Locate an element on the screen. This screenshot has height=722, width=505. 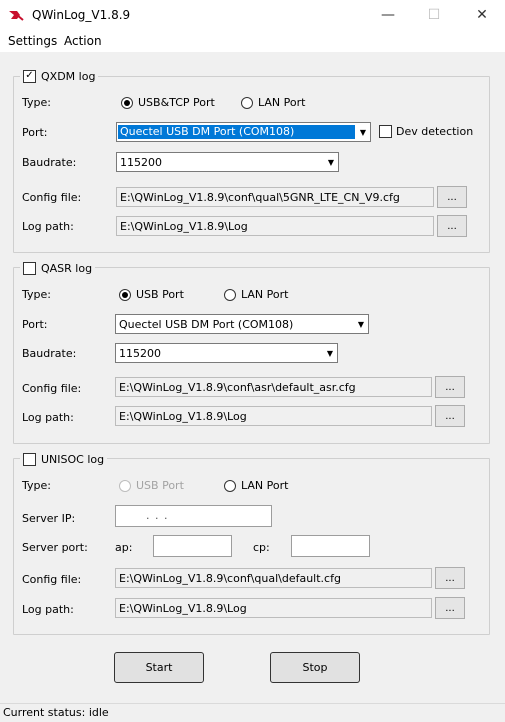
qxdm-log-label: Log path: is located at coordinates (48, 226).